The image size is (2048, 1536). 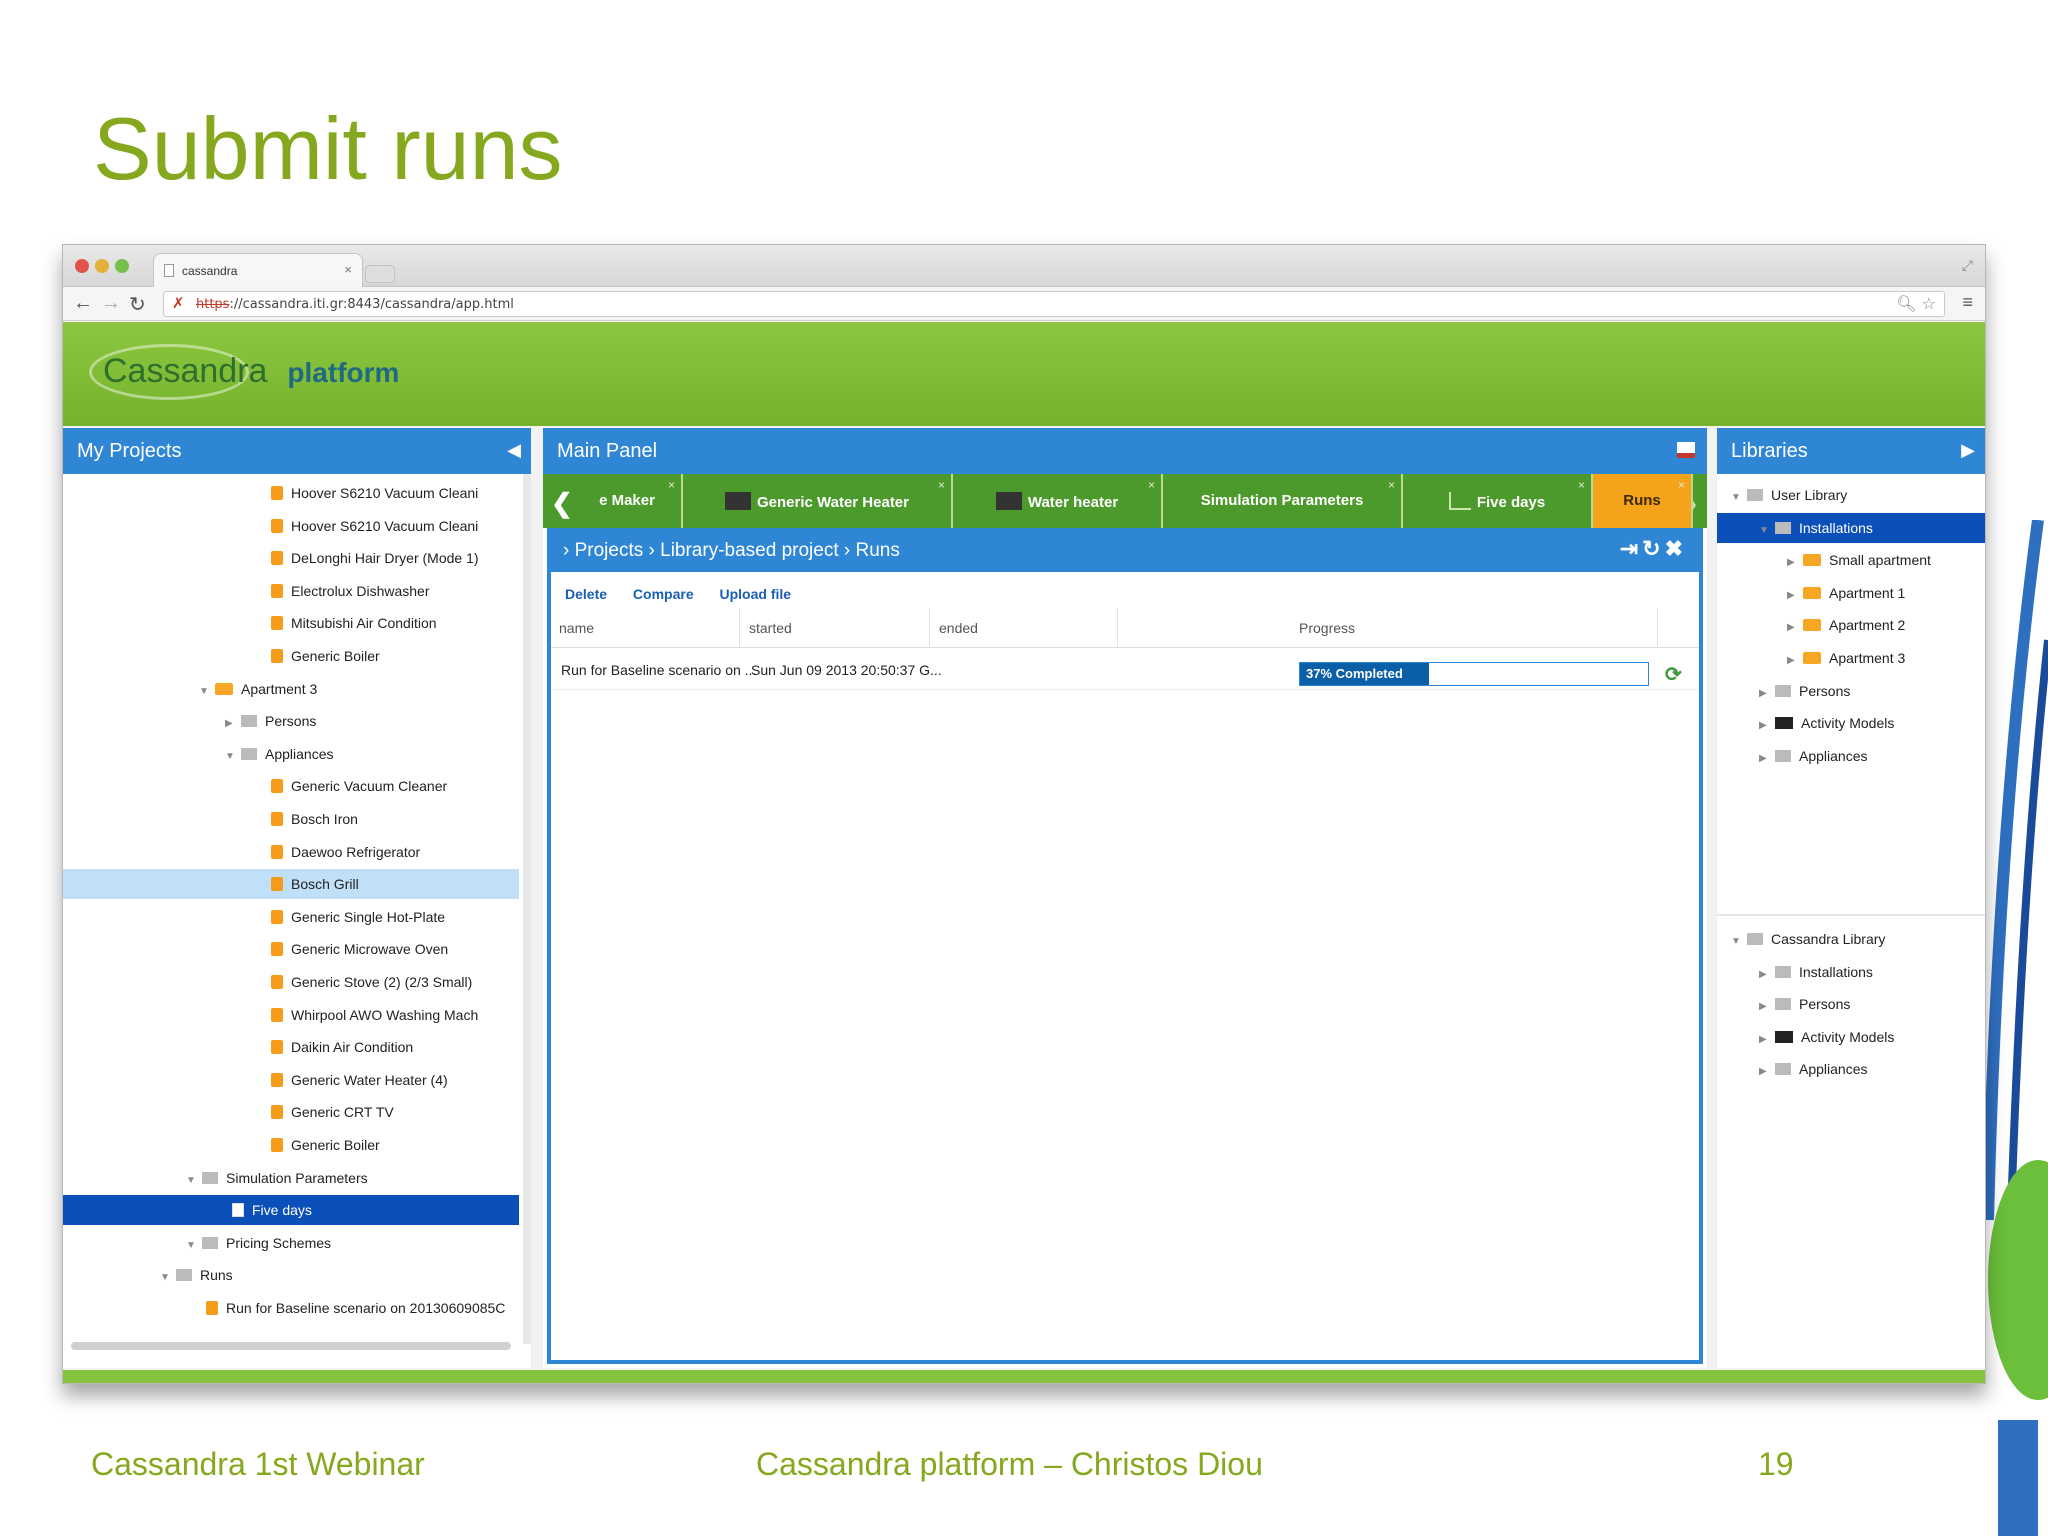 What do you see at coordinates (1653, 548) in the screenshot?
I see `refresh-panel-icon: ↻` at bounding box center [1653, 548].